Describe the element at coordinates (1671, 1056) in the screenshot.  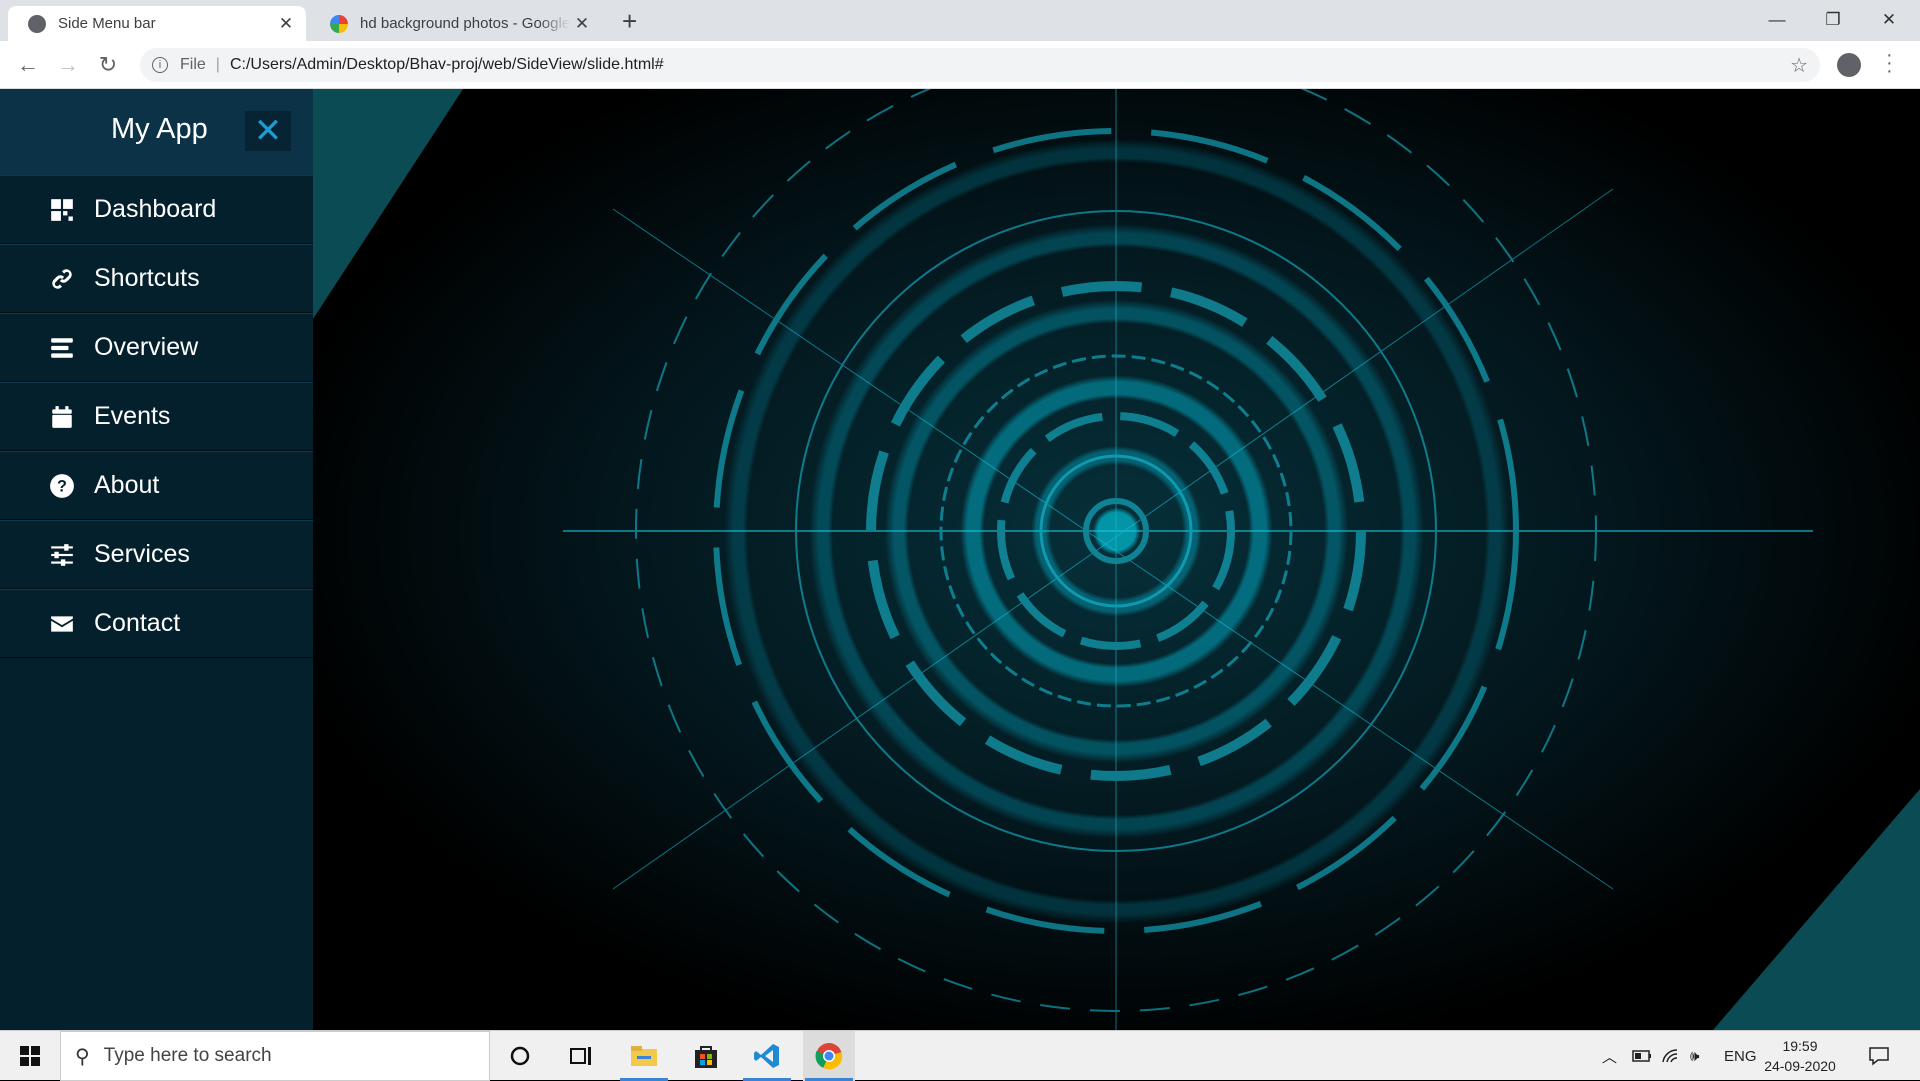
I see `wifi-icon` at that location.